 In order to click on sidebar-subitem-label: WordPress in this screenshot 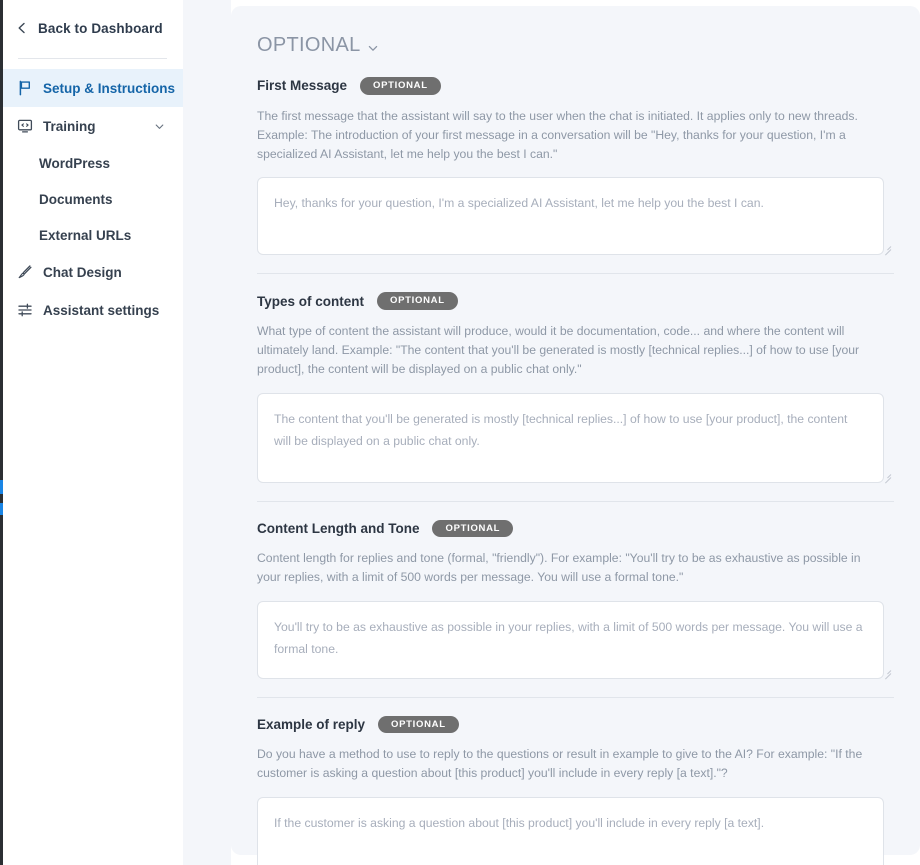, I will do `click(75, 163)`.